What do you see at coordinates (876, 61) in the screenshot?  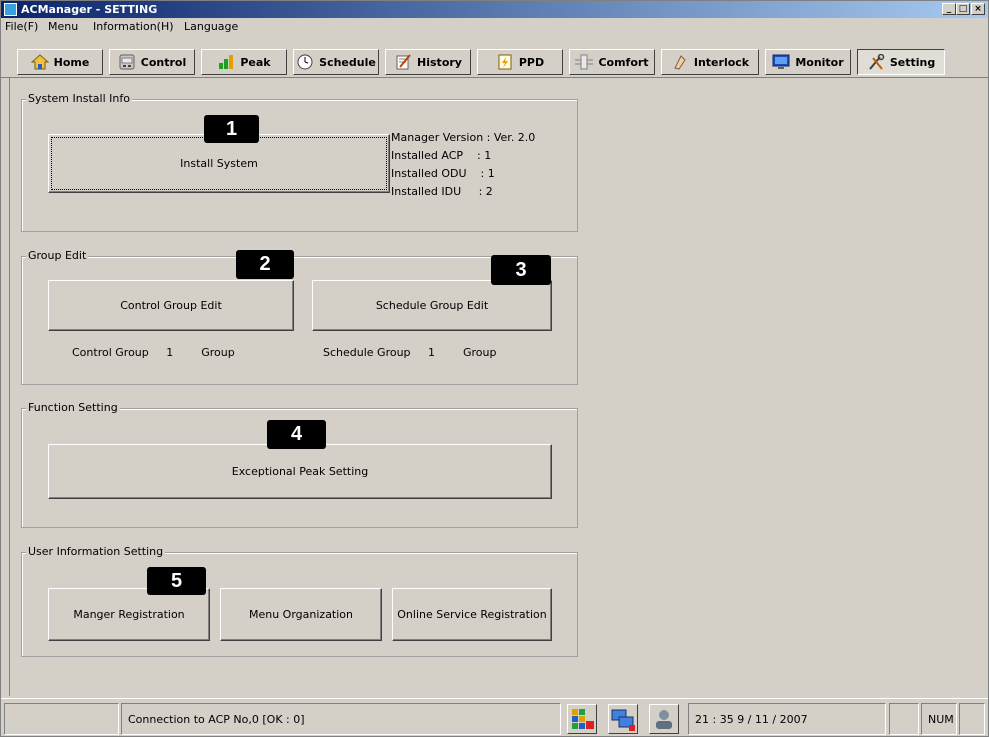 I see `setting-icon` at bounding box center [876, 61].